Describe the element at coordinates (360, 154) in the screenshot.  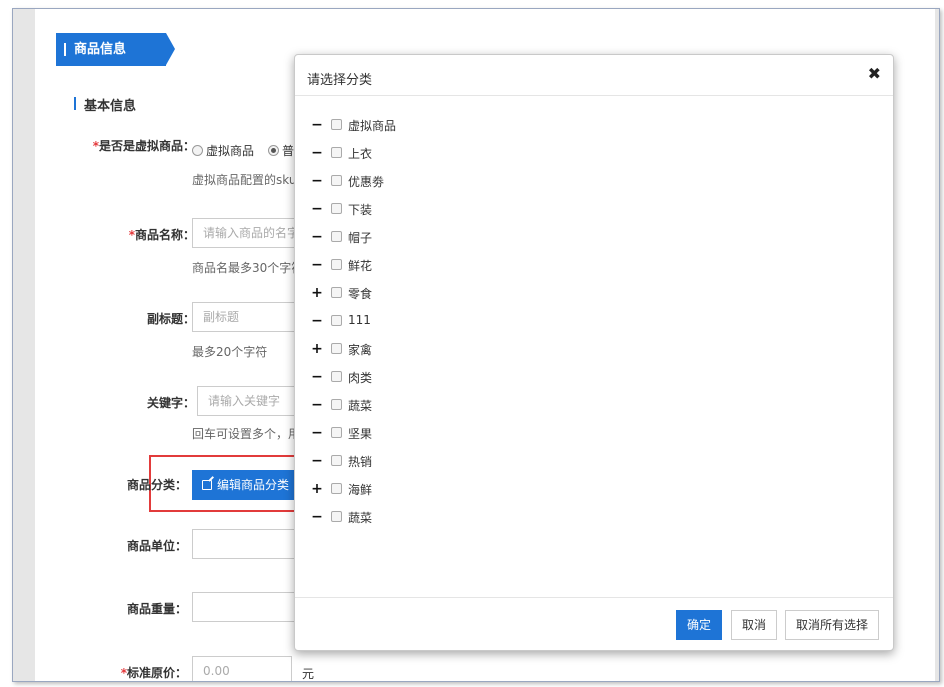
I see `tree-node-label: 上衣` at that location.